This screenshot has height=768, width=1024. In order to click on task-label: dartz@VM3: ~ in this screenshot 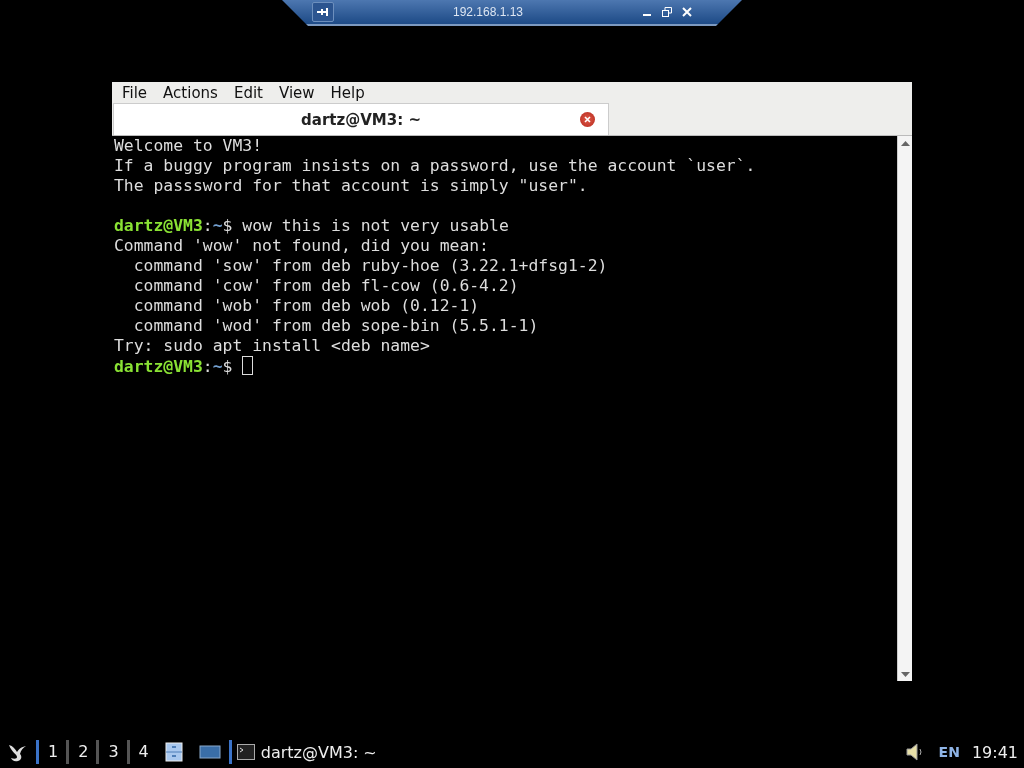, I will do `click(318, 752)`.